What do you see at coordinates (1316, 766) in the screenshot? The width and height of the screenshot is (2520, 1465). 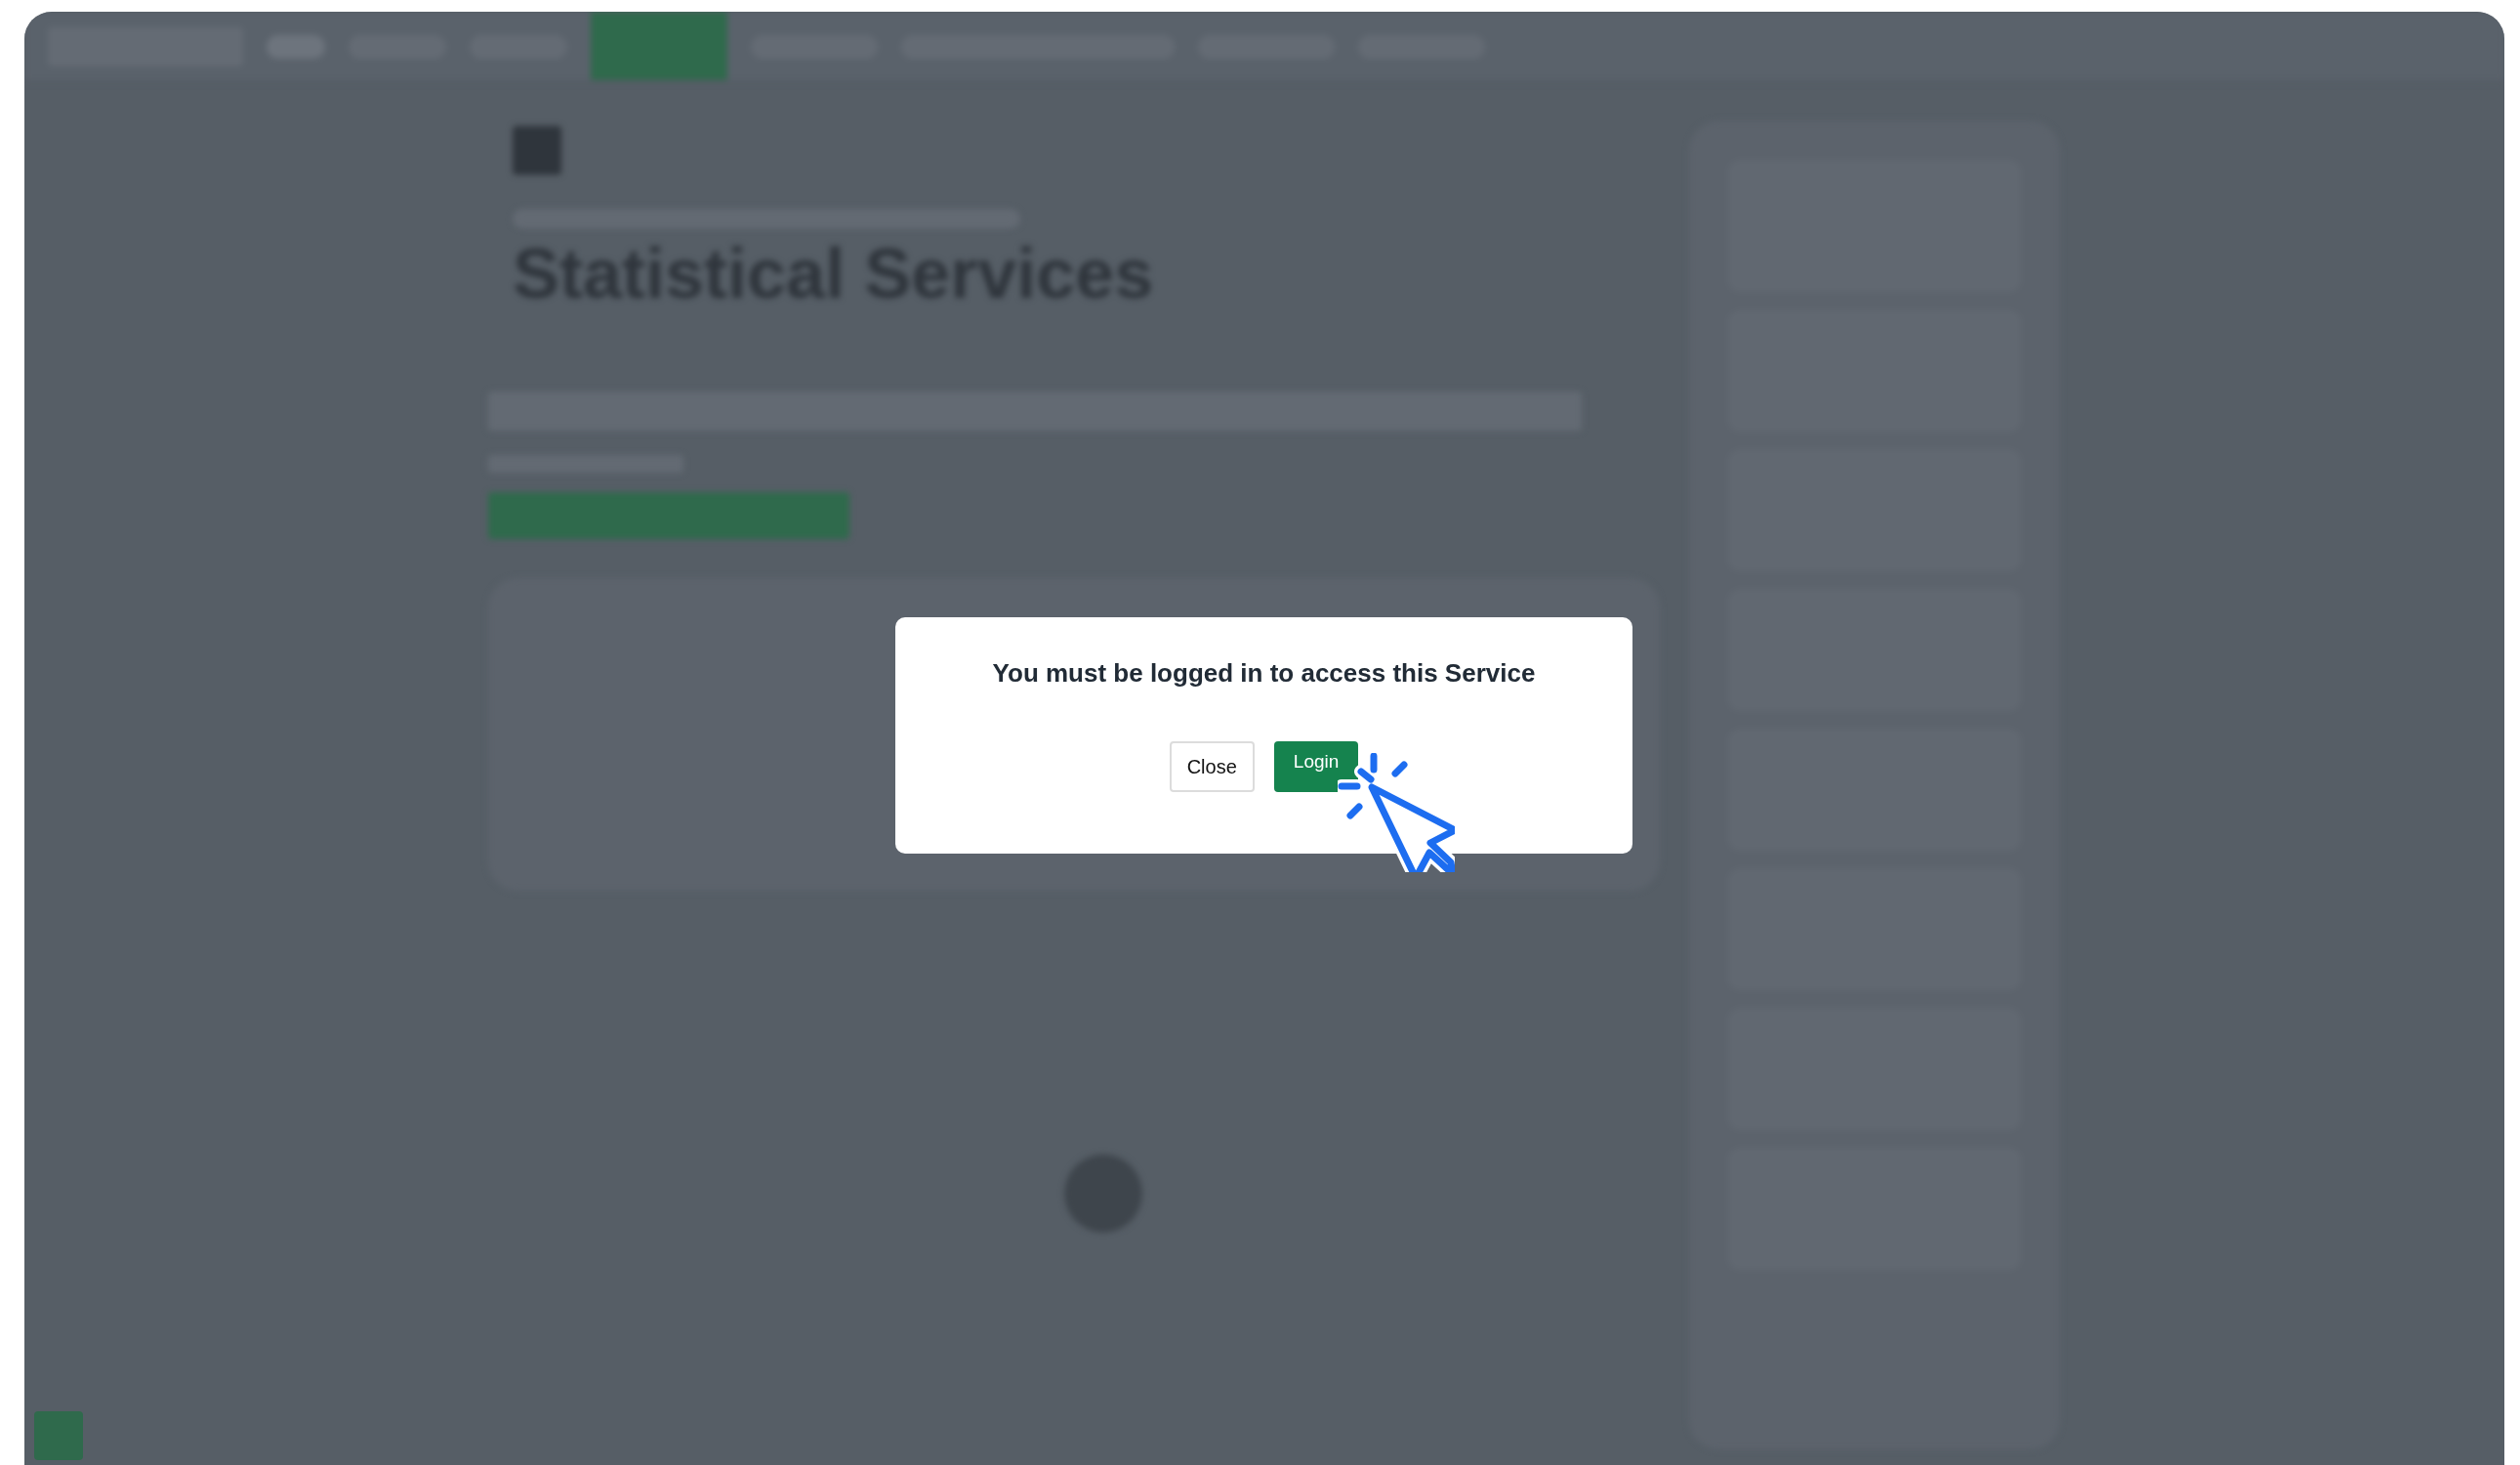 I see `login-button: Login` at bounding box center [1316, 766].